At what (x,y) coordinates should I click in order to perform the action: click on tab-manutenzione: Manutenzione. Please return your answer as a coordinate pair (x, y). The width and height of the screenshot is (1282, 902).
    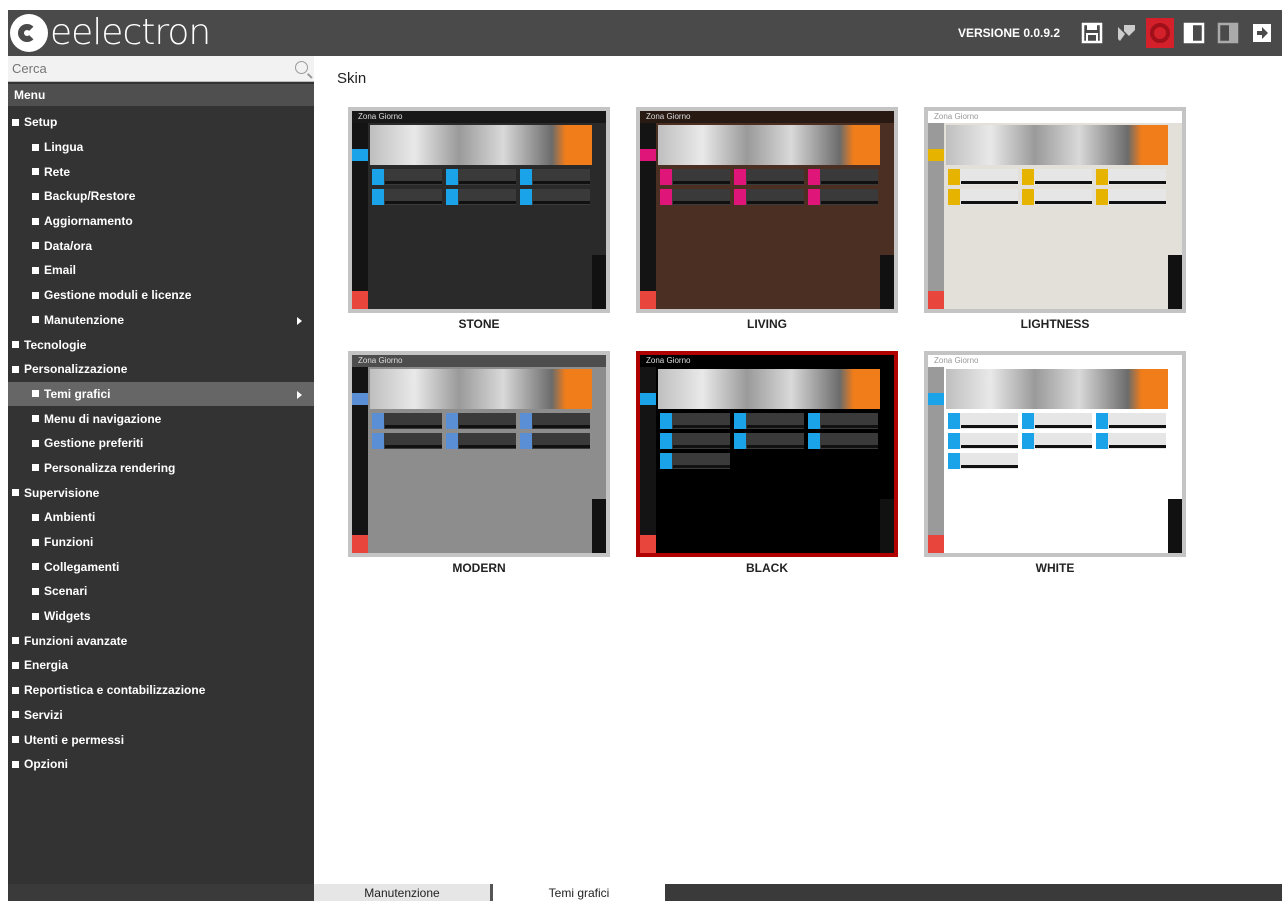
    Looking at the image, I should click on (403, 892).